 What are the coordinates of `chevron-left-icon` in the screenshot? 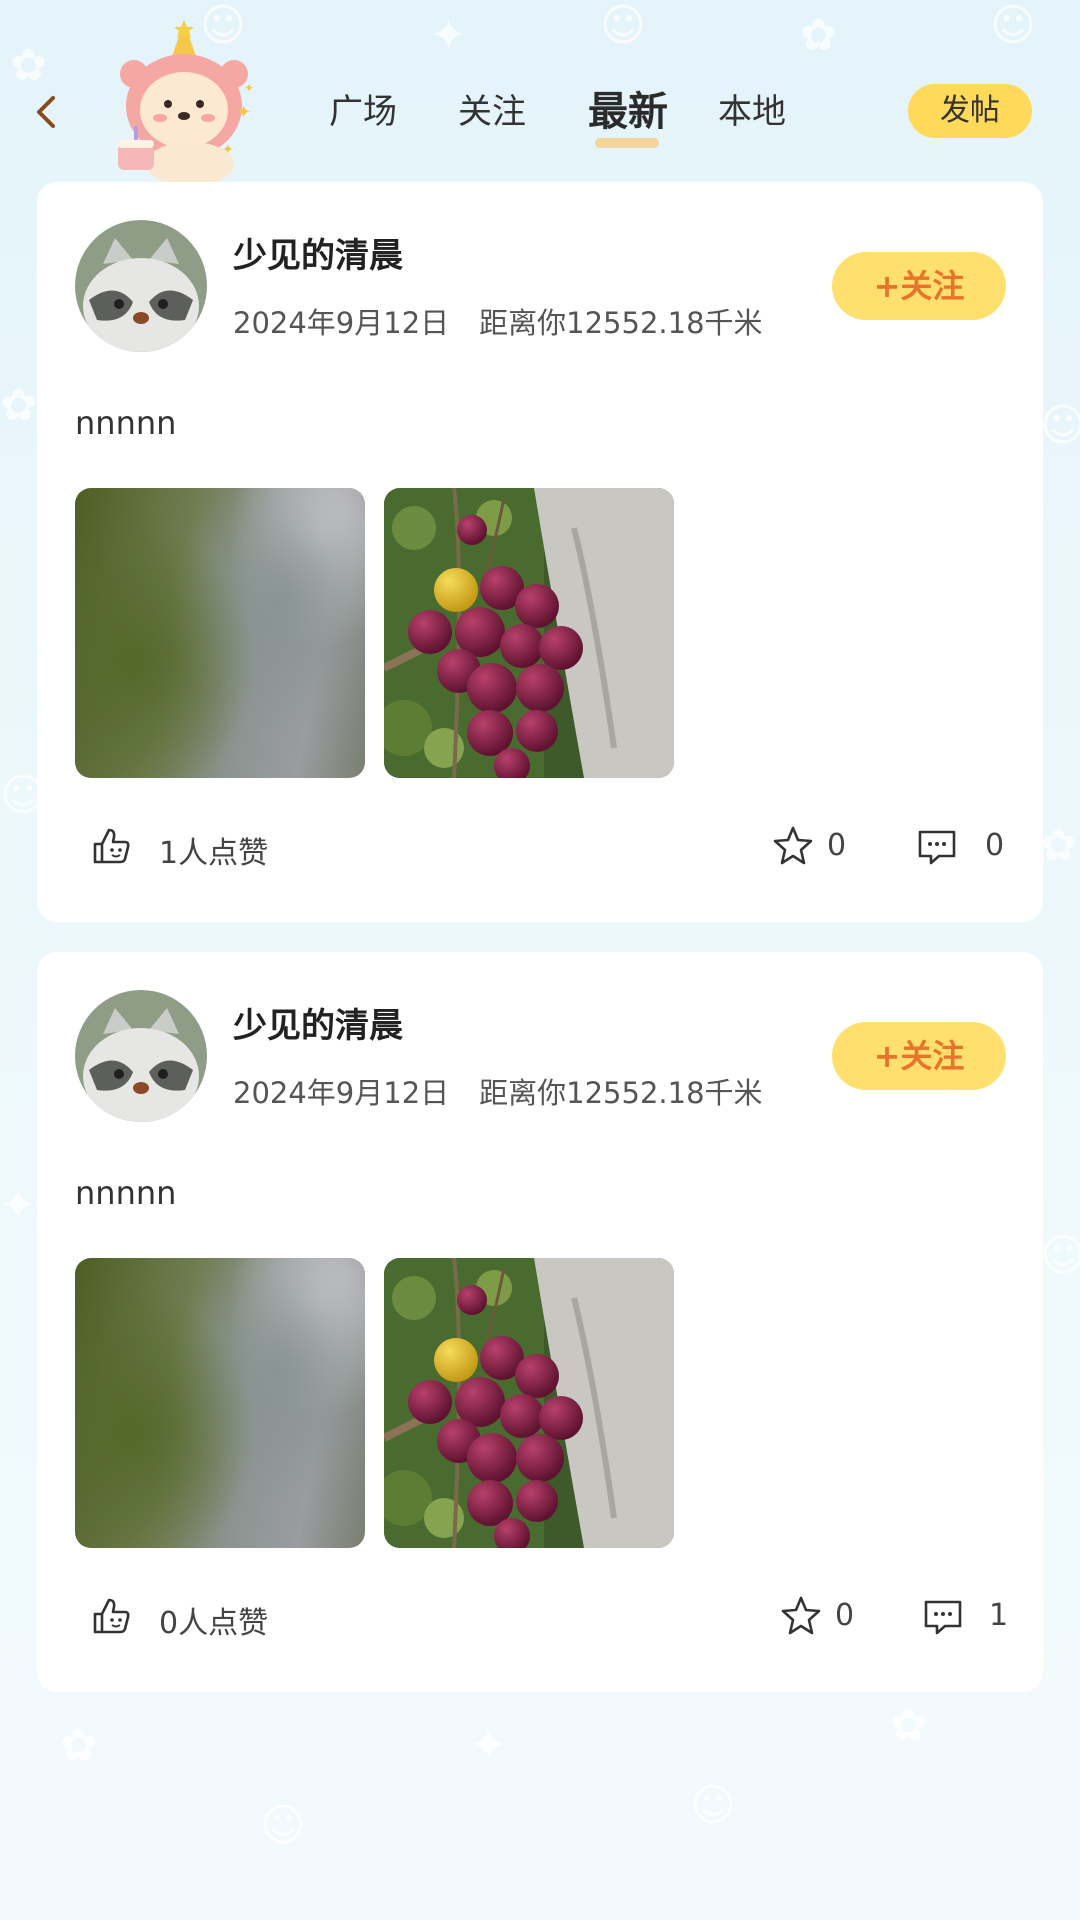 It's located at (46, 112).